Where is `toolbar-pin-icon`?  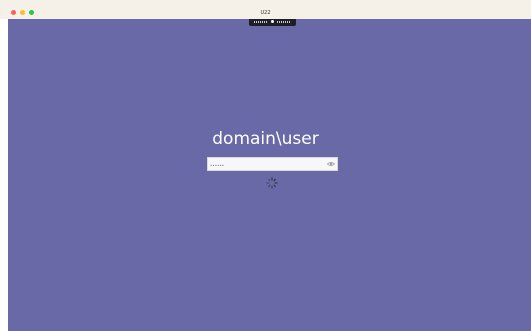 toolbar-pin-icon is located at coordinates (272, 21).